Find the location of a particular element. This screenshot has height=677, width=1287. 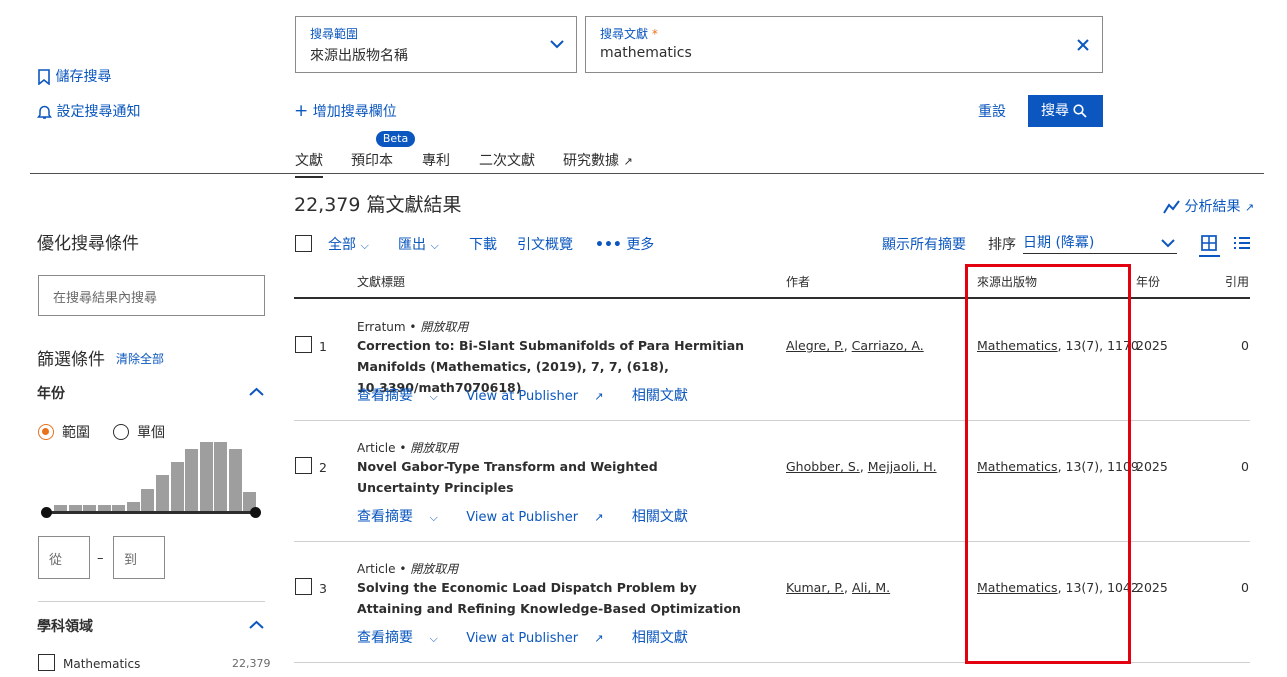

column-cited: 引用 is located at coordinates (1237, 281).